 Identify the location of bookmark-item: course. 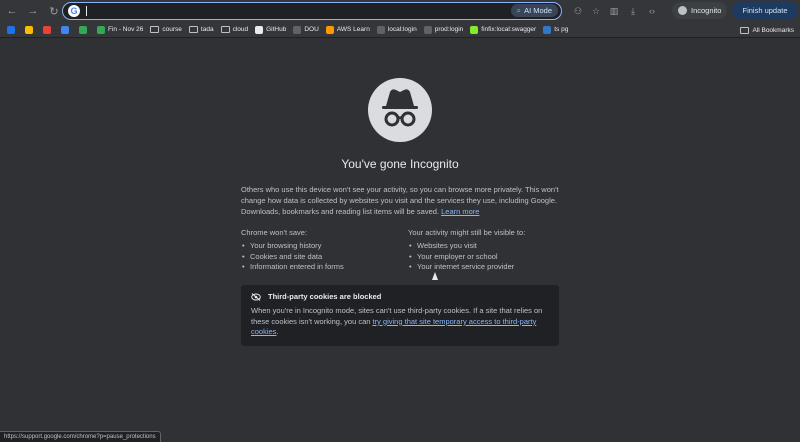
(166, 30).